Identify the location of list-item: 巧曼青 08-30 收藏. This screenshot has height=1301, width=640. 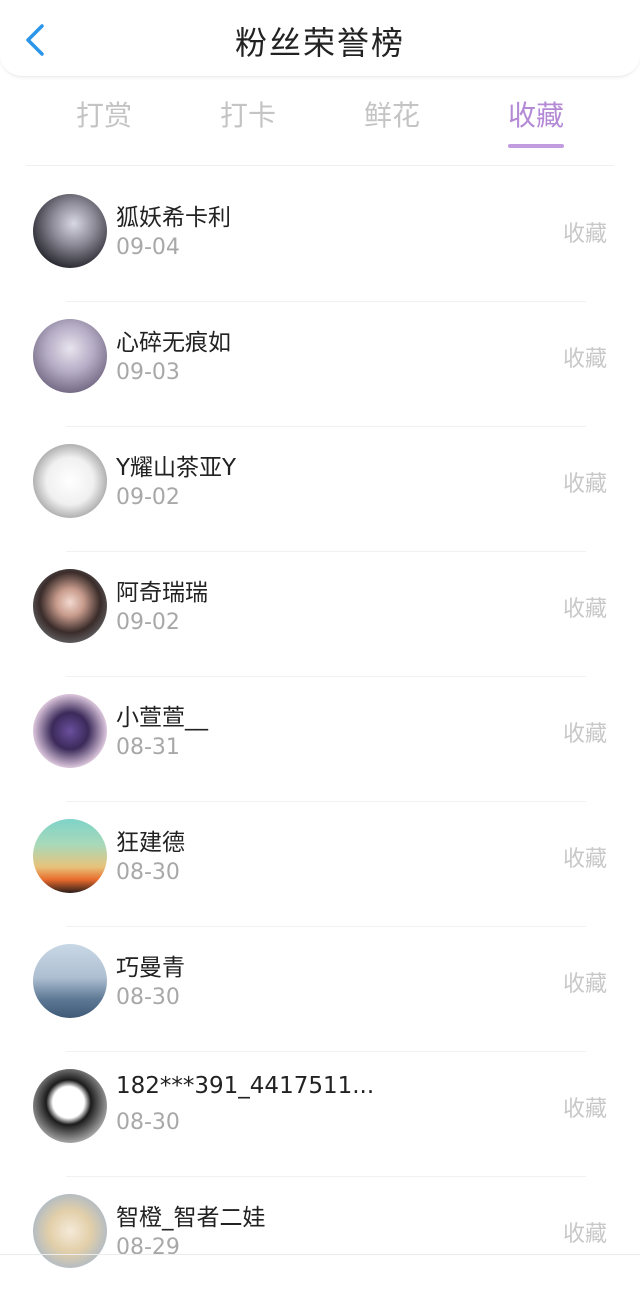
(320, 988).